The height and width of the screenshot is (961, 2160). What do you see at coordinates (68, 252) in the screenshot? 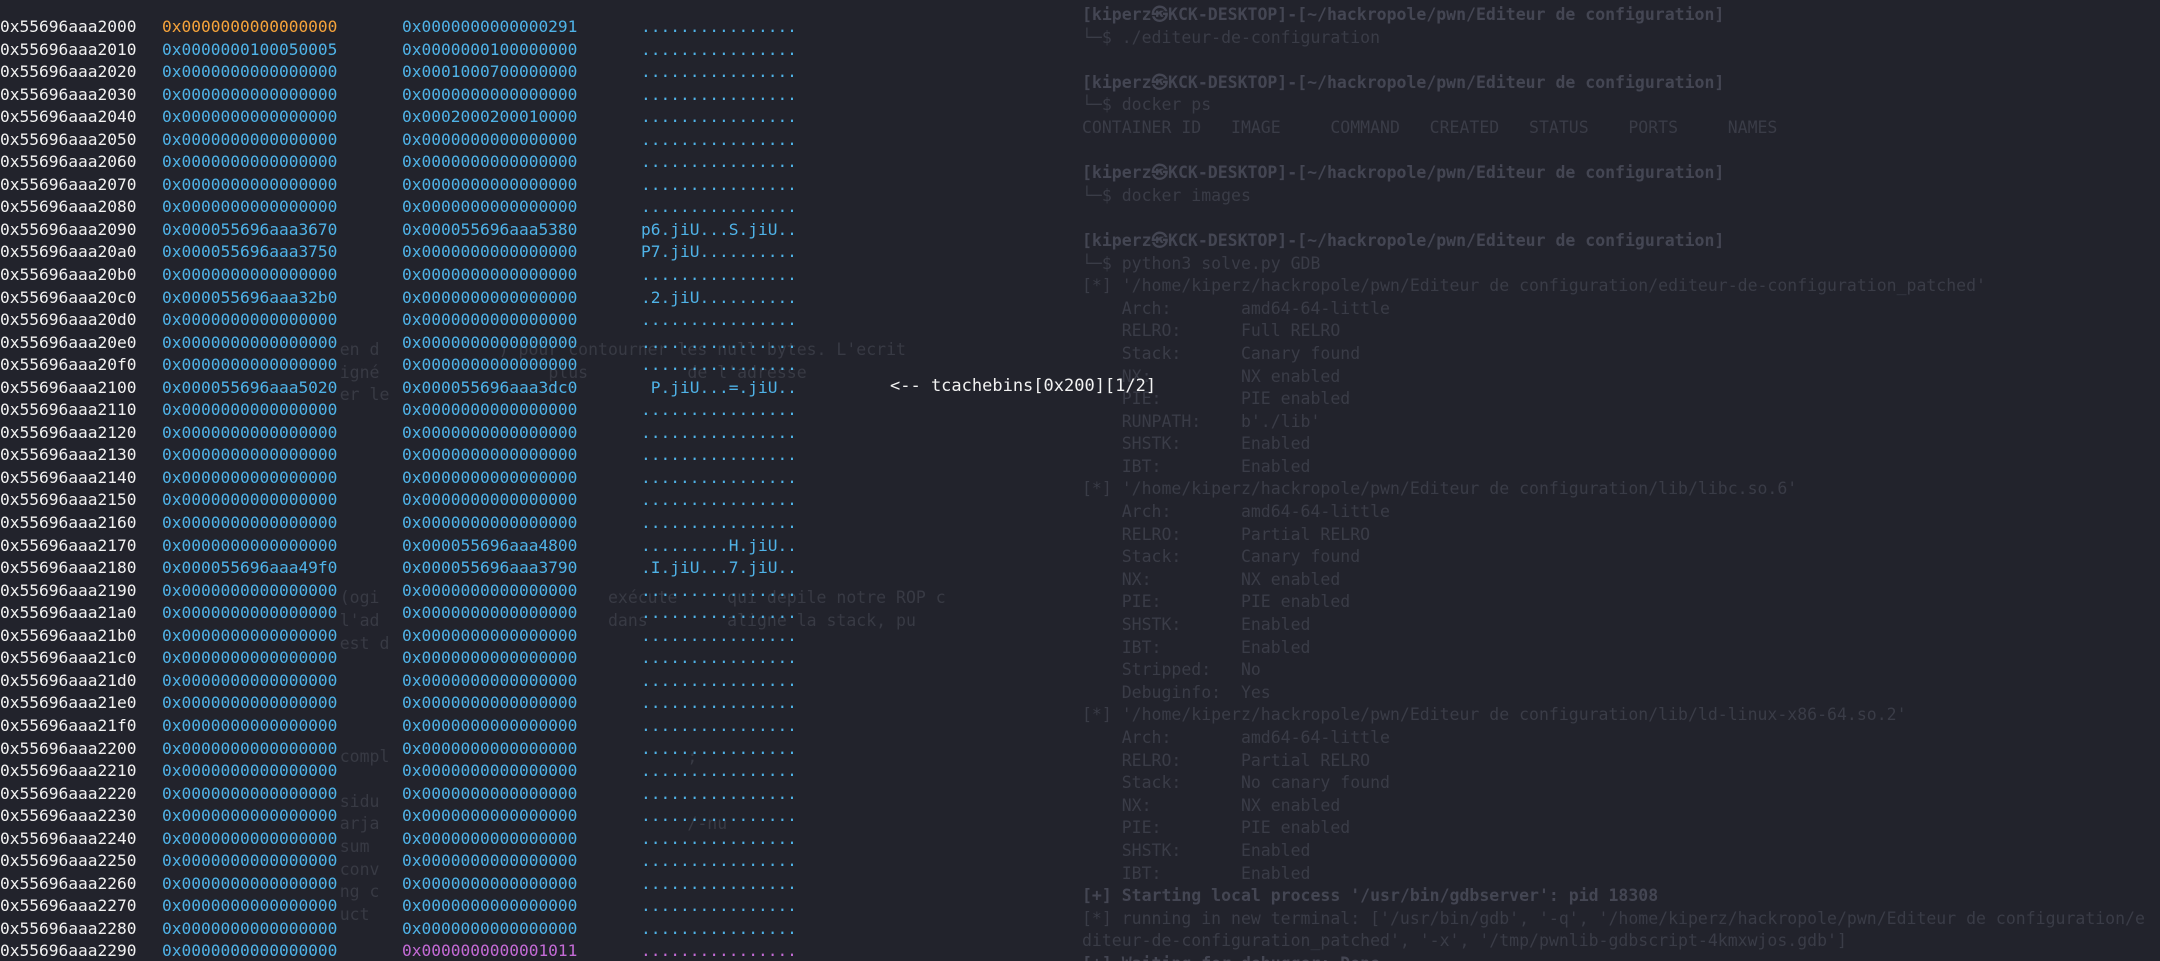
I see `address: 0x55696aaa20a0` at bounding box center [68, 252].